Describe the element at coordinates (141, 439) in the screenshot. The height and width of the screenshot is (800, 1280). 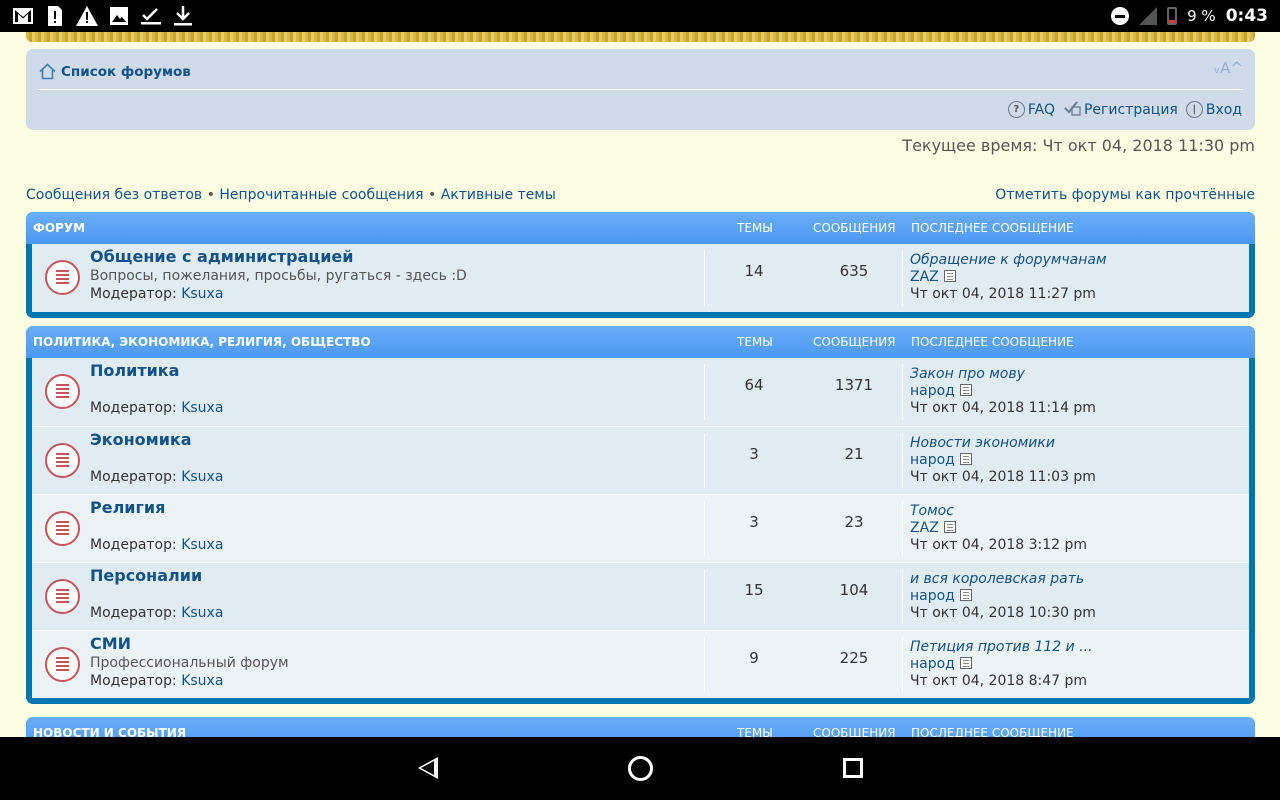
I see `forum-title: Экономика` at that location.